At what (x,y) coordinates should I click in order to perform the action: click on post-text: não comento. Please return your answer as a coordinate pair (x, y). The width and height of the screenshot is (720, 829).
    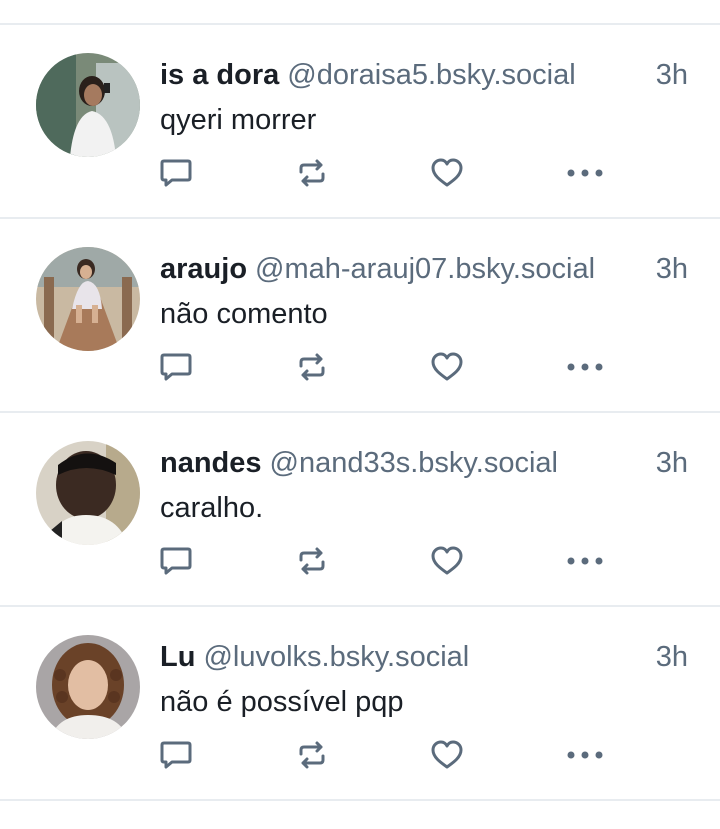
    Looking at the image, I should click on (244, 314).